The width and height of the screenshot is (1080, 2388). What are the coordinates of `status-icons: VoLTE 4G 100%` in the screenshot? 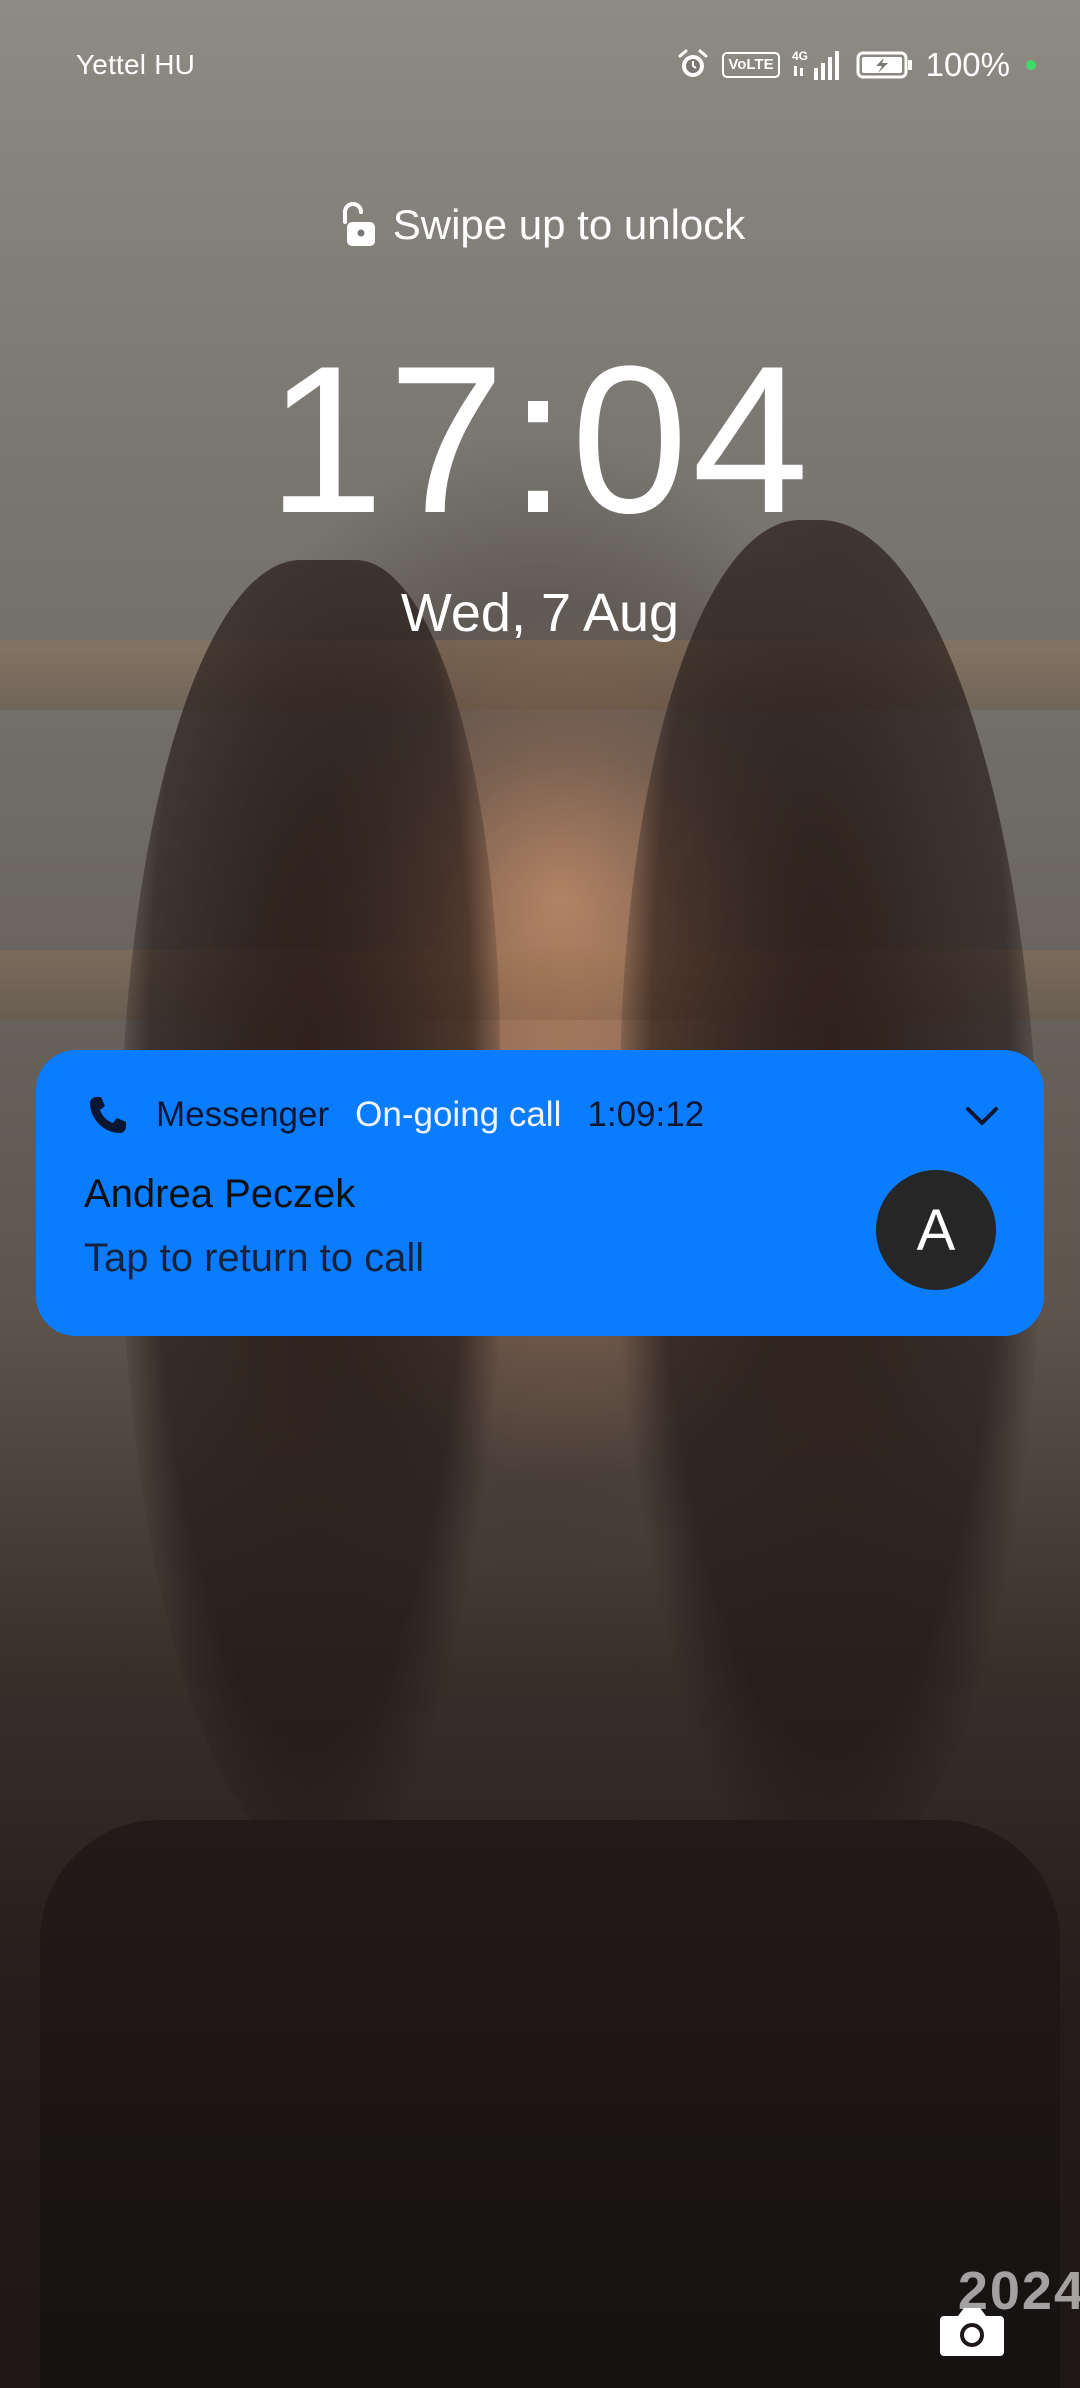 It's located at (856, 65).